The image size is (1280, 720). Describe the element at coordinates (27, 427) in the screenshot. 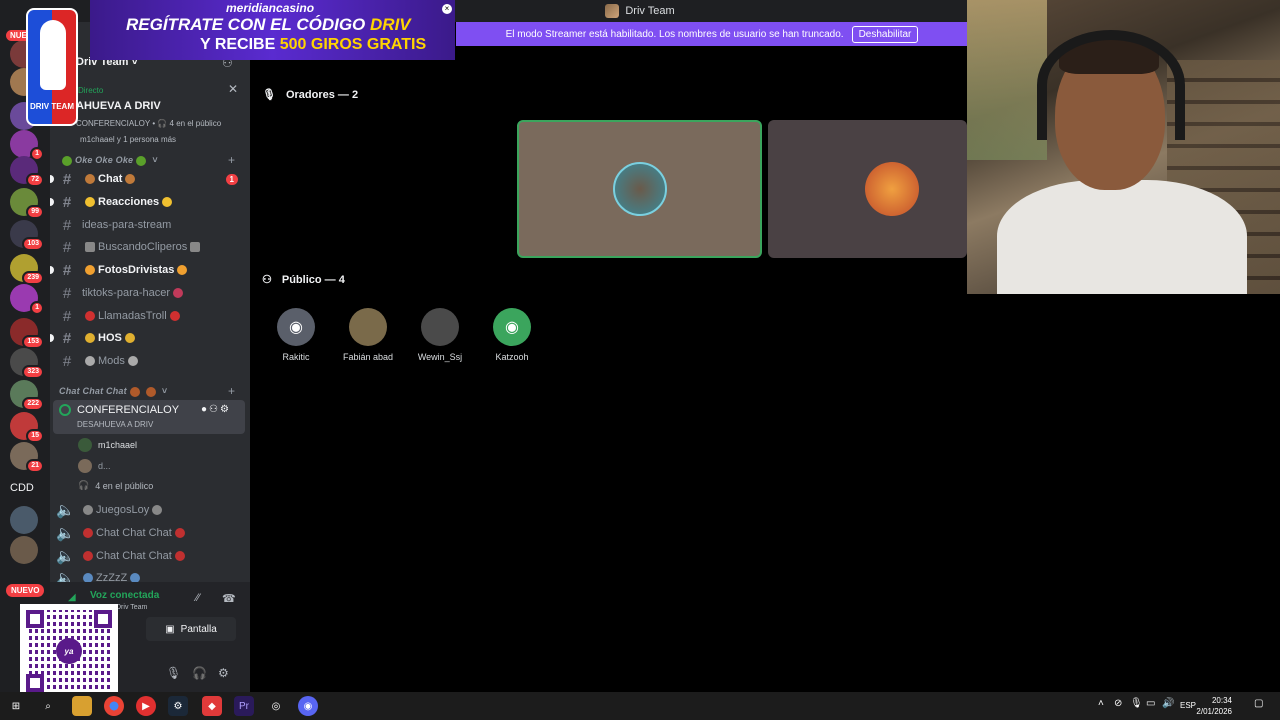

I see `server-icon-13: 15` at that location.